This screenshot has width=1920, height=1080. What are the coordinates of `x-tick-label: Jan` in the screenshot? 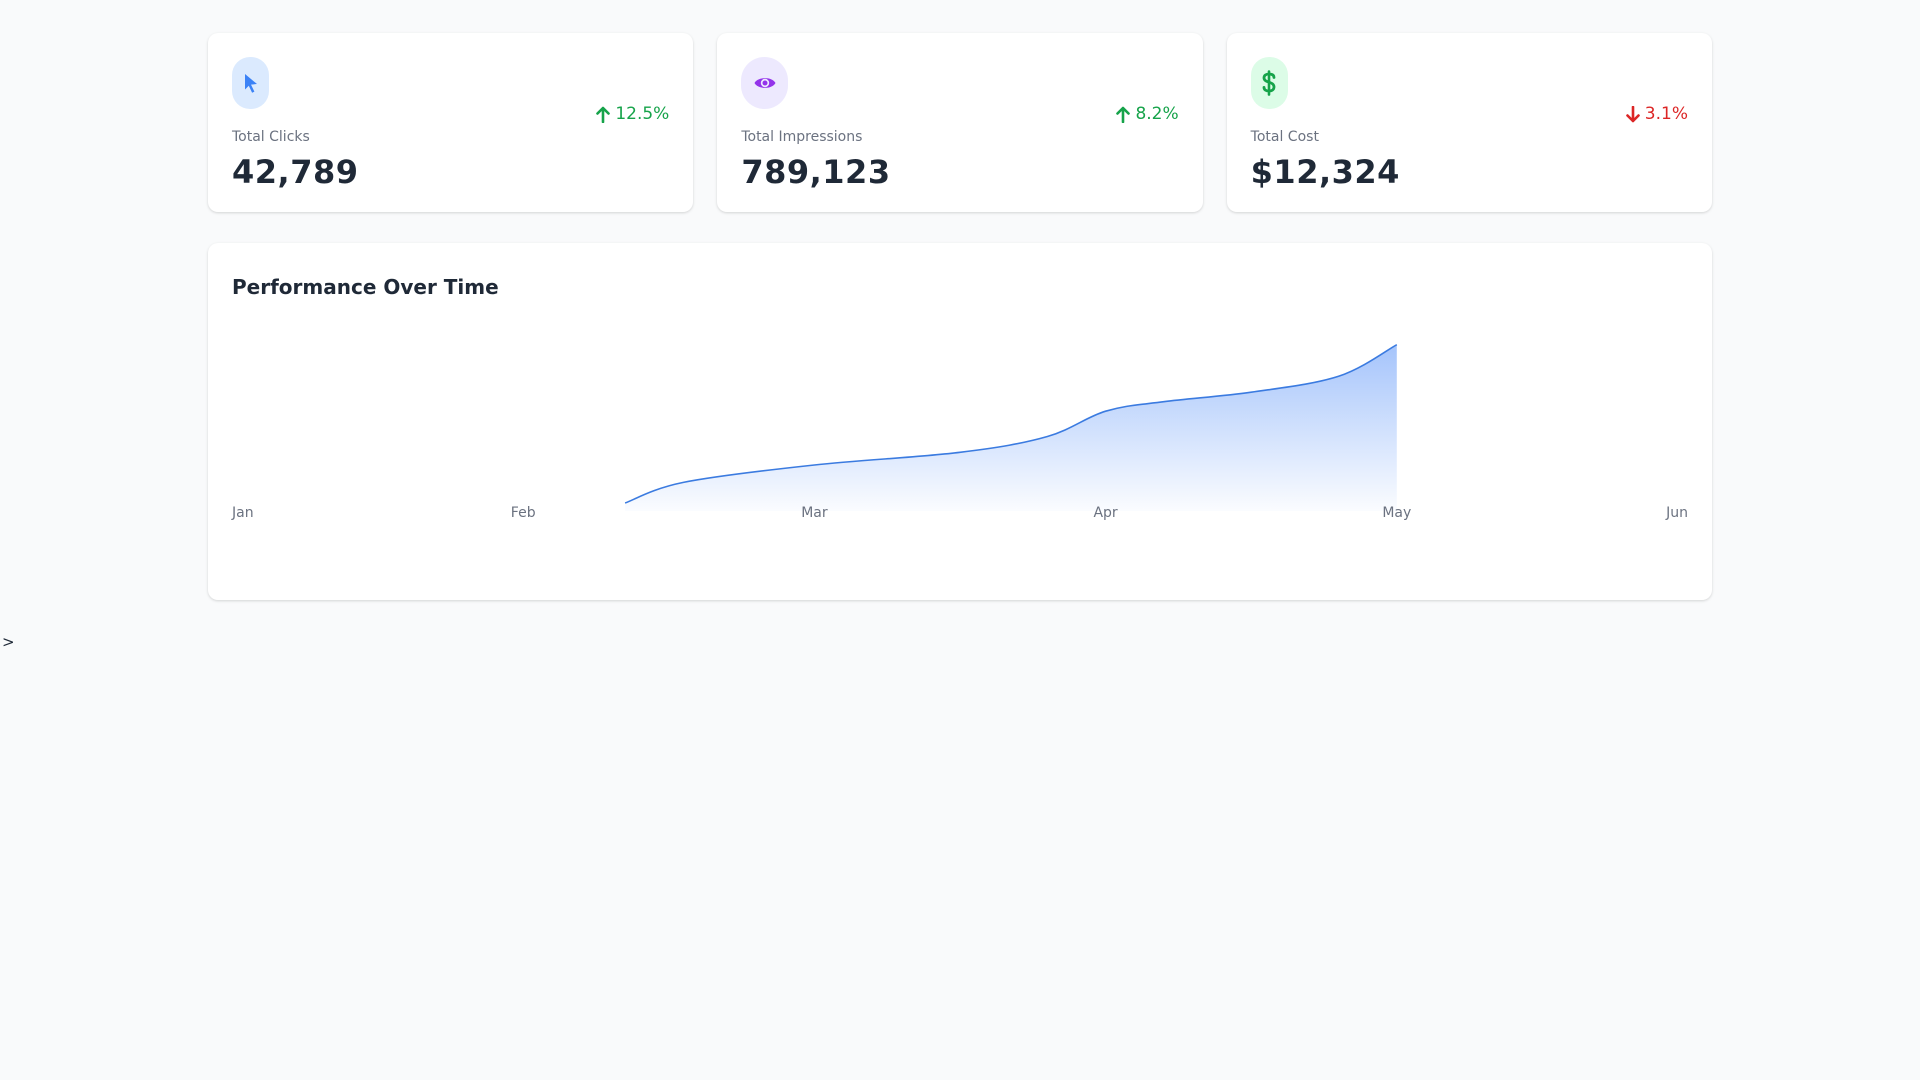 It's located at (242, 513).